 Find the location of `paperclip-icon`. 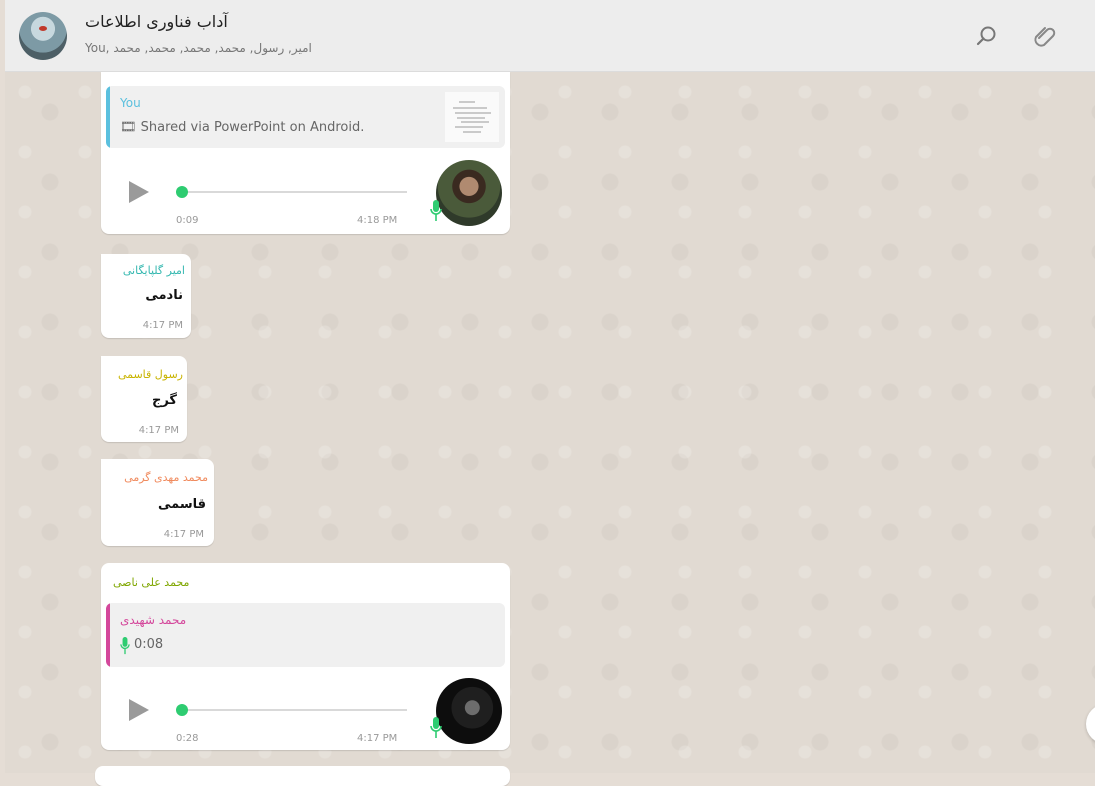

paperclip-icon is located at coordinates (1045, 36).